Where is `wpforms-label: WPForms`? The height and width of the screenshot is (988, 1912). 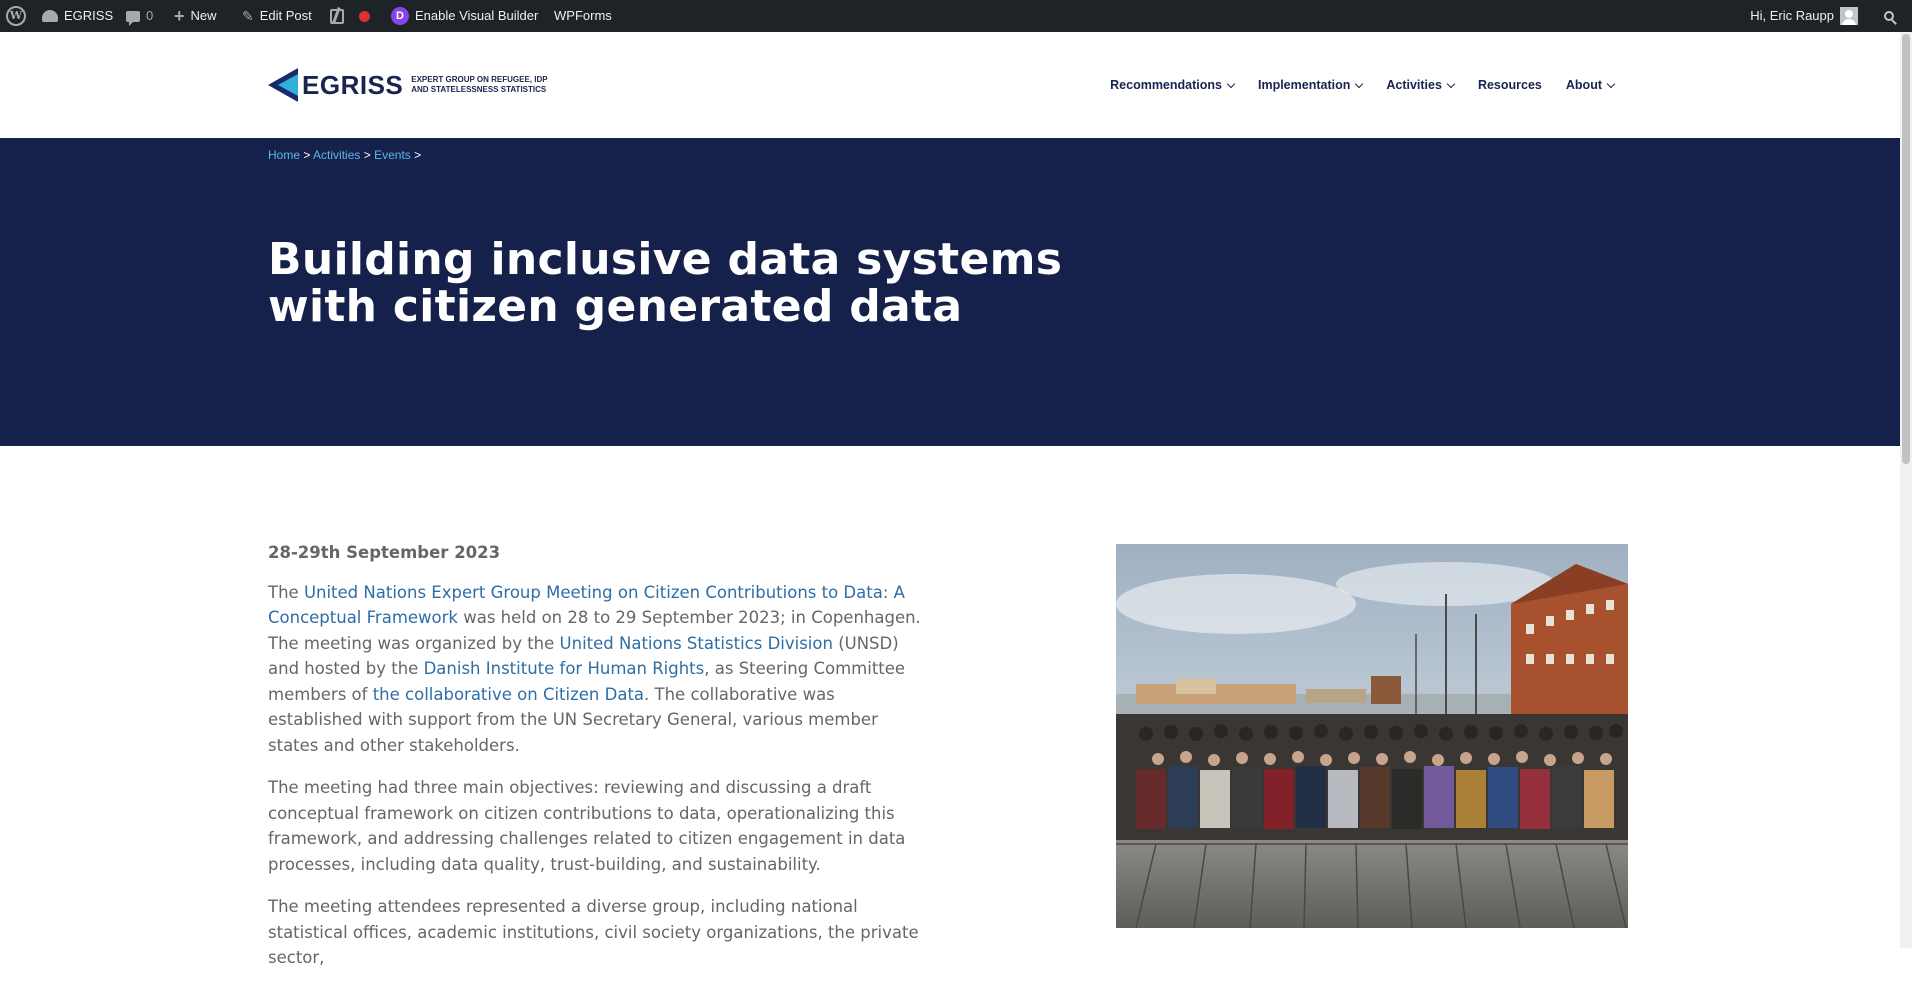 wpforms-label: WPForms is located at coordinates (583, 15).